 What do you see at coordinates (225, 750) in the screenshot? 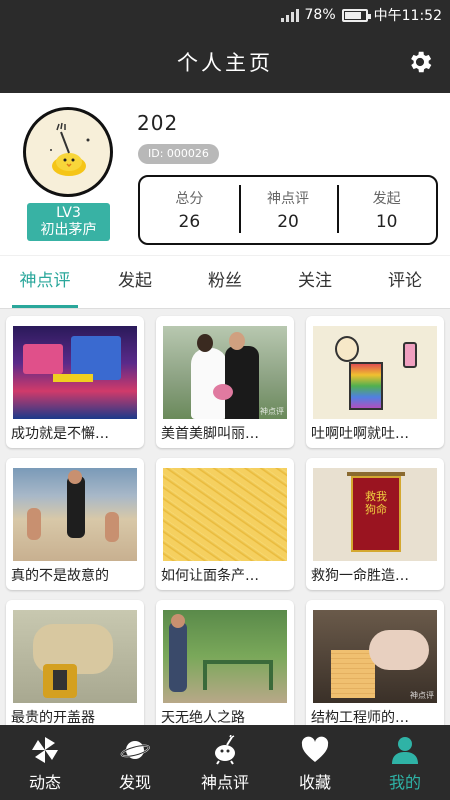
I see `bird-icon` at bounding box center [225, 750].